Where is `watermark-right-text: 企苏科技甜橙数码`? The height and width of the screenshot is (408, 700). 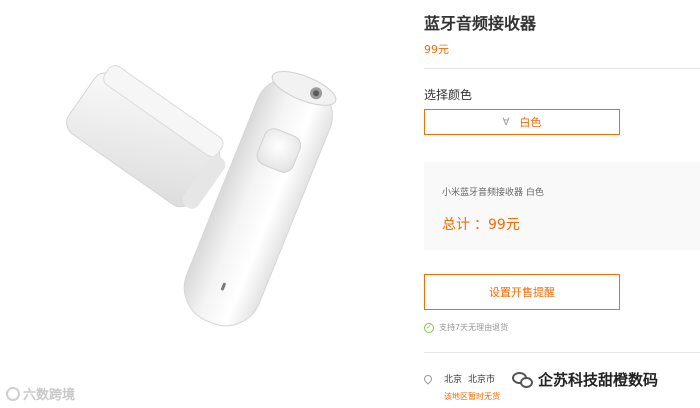 watermark-right-text: 企苏科技甜橙数码 is located at coordinates (598, 380).